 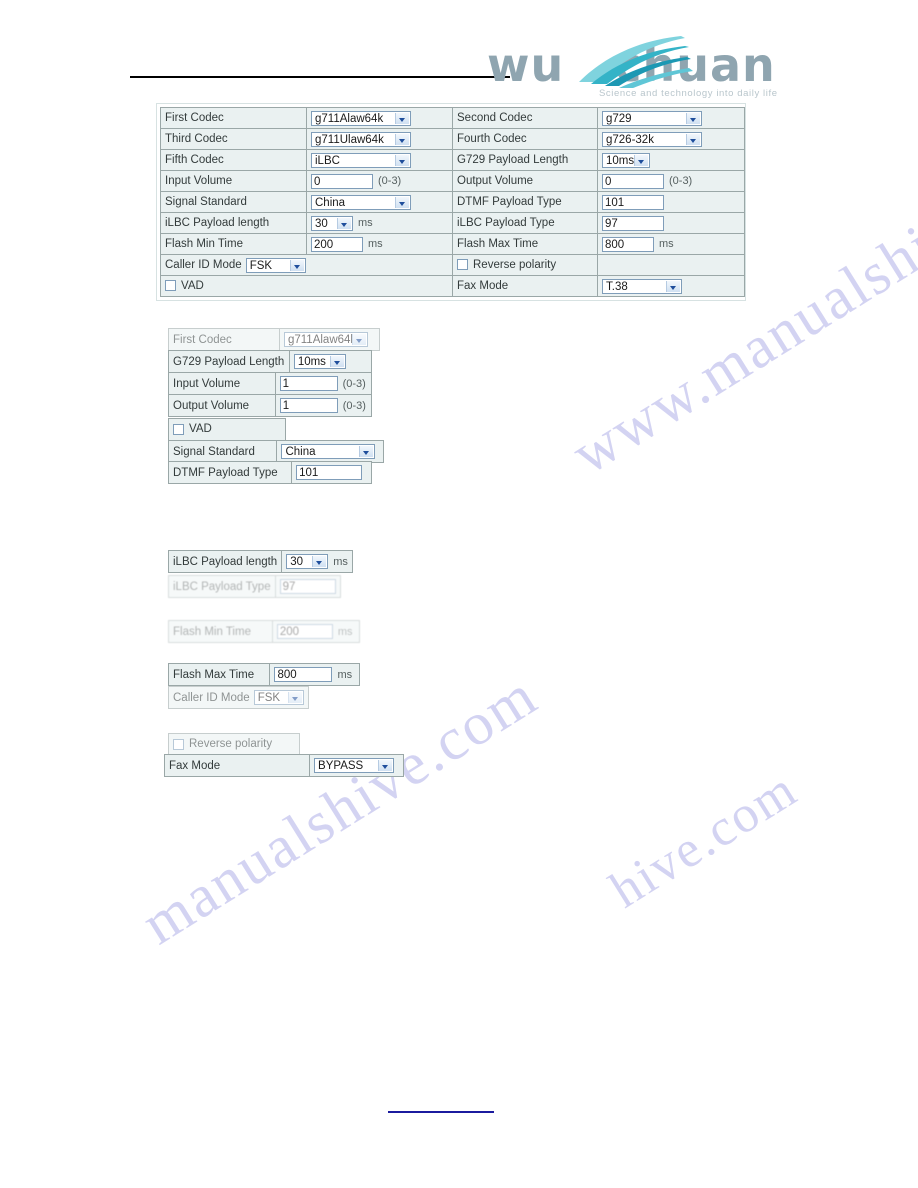 I want to click on fragment-row-signal-standard: Signal Standard China, so click(x=275, y=451).